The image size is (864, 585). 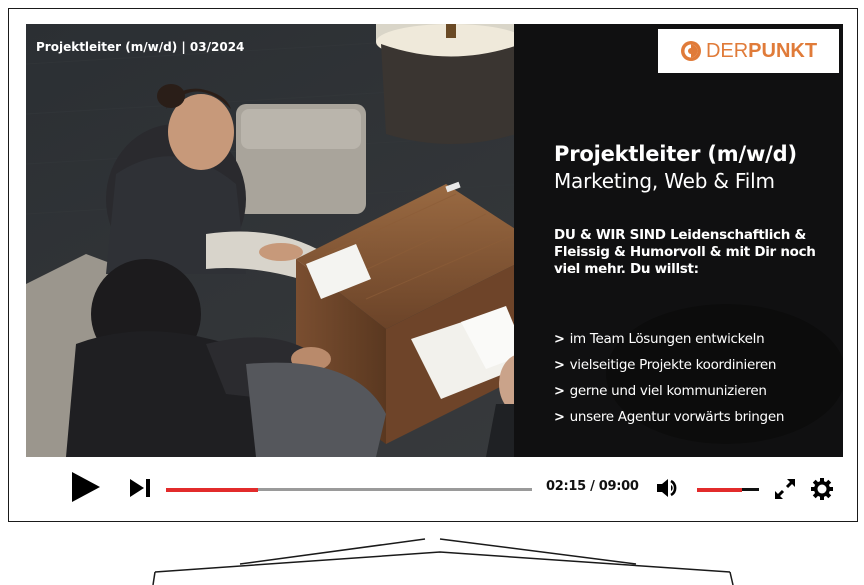 What do you see at coordinates (141, 488) in the screenshot?
I see `skip-next-icon` at bounding box center [141, 488].